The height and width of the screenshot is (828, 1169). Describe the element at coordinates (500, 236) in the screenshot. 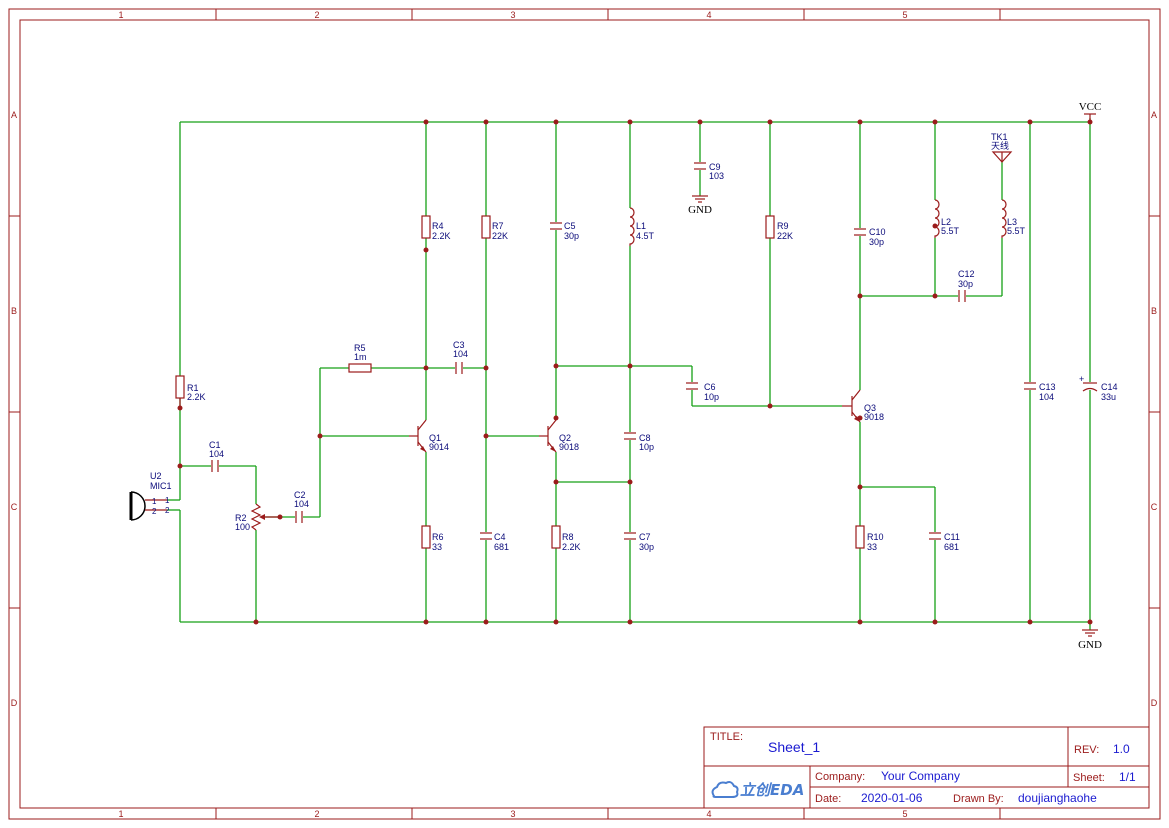

I see `r7-value: 22K` at that location.